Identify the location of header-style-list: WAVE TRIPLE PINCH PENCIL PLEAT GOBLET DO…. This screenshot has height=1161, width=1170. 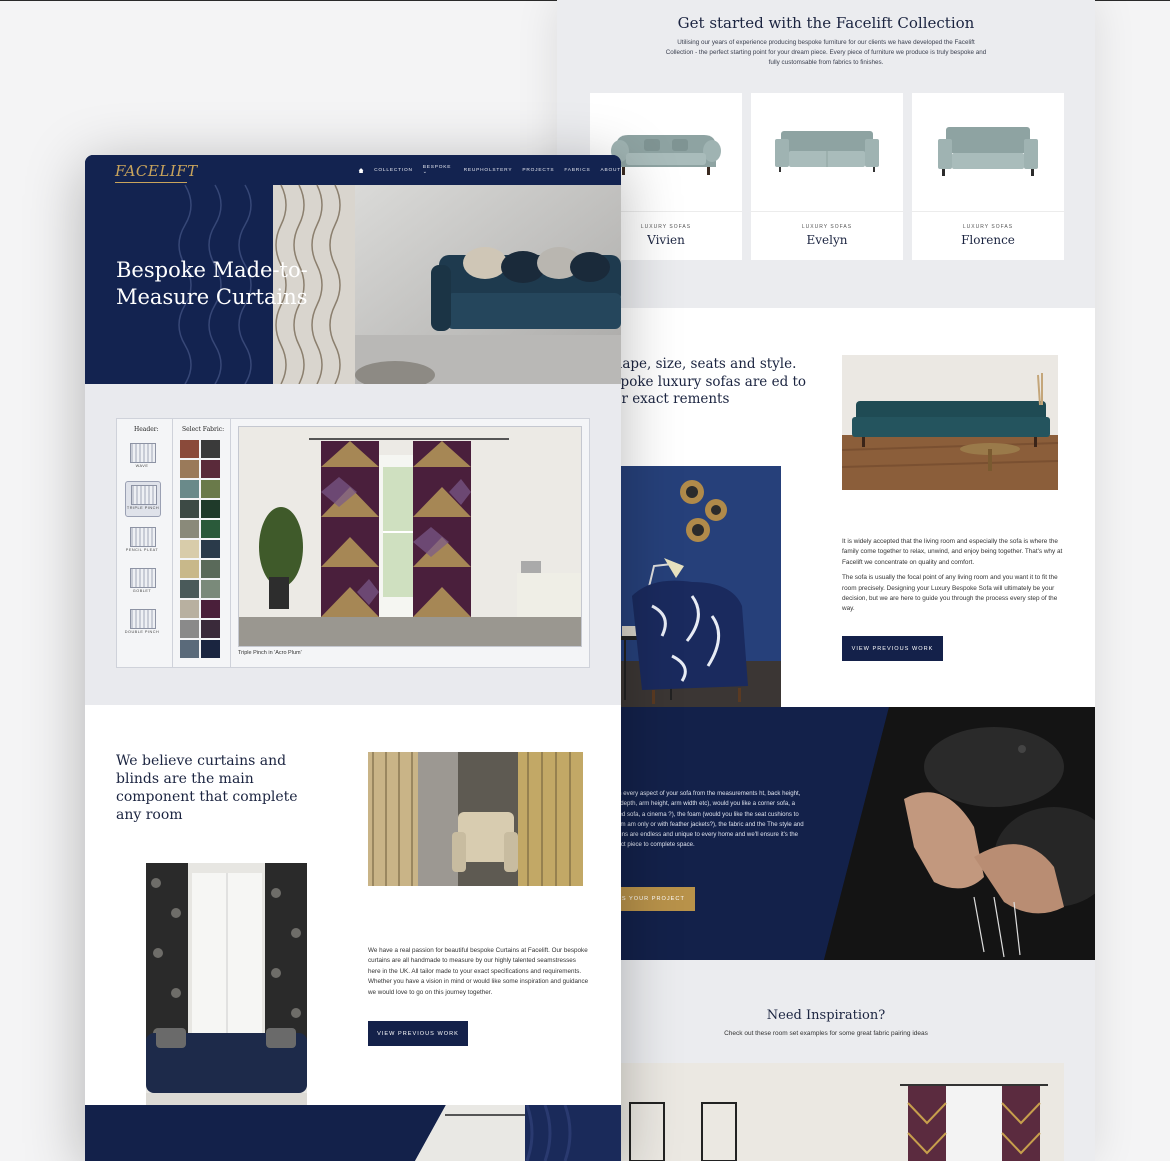
(143, 543).